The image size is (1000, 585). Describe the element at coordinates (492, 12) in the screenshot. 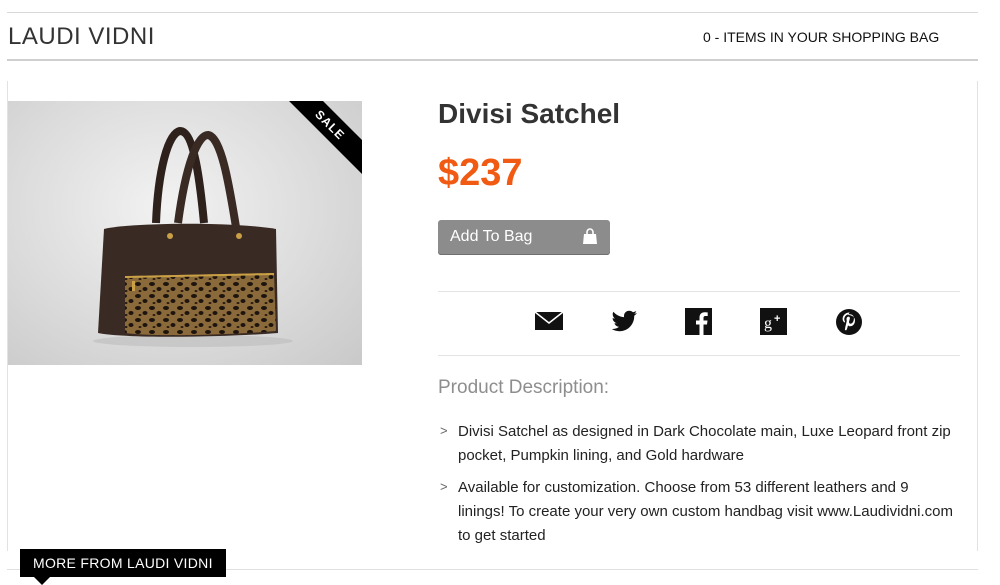

I see `top-divider` at that location.